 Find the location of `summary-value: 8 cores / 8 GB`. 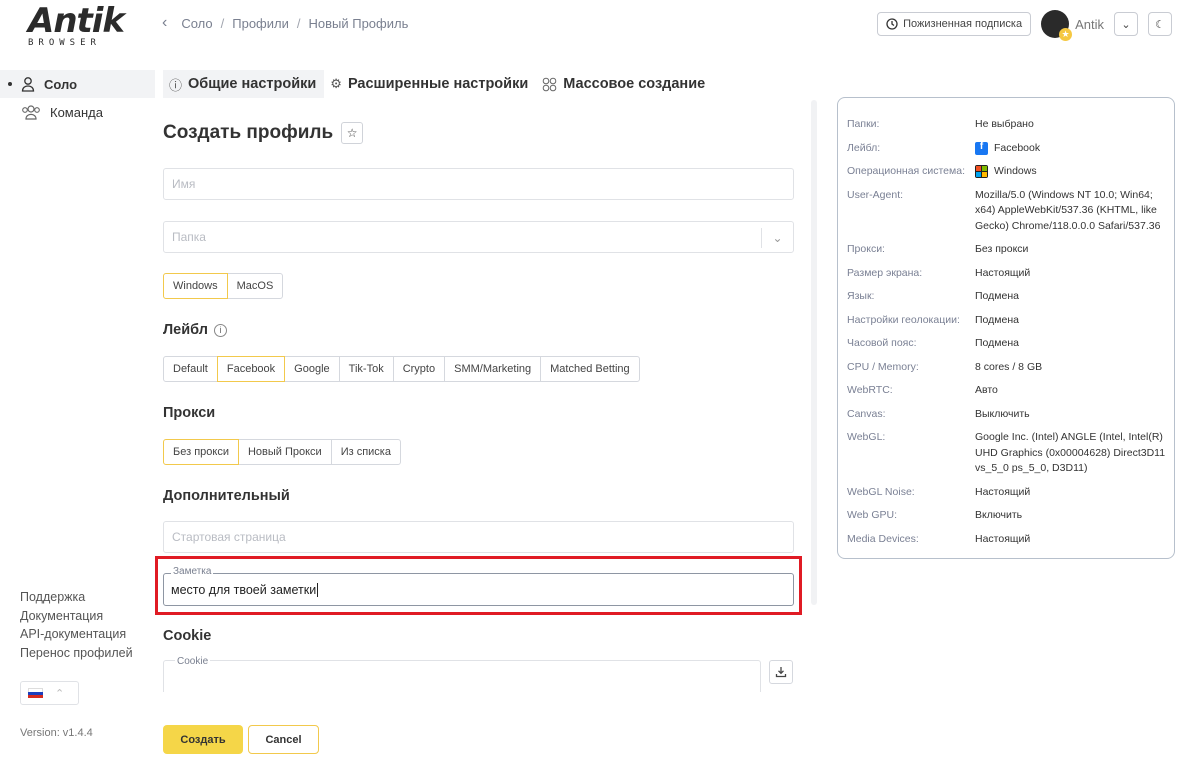

summary-value: 8 cores / 8 GB is located at coordinates (1009, 366).